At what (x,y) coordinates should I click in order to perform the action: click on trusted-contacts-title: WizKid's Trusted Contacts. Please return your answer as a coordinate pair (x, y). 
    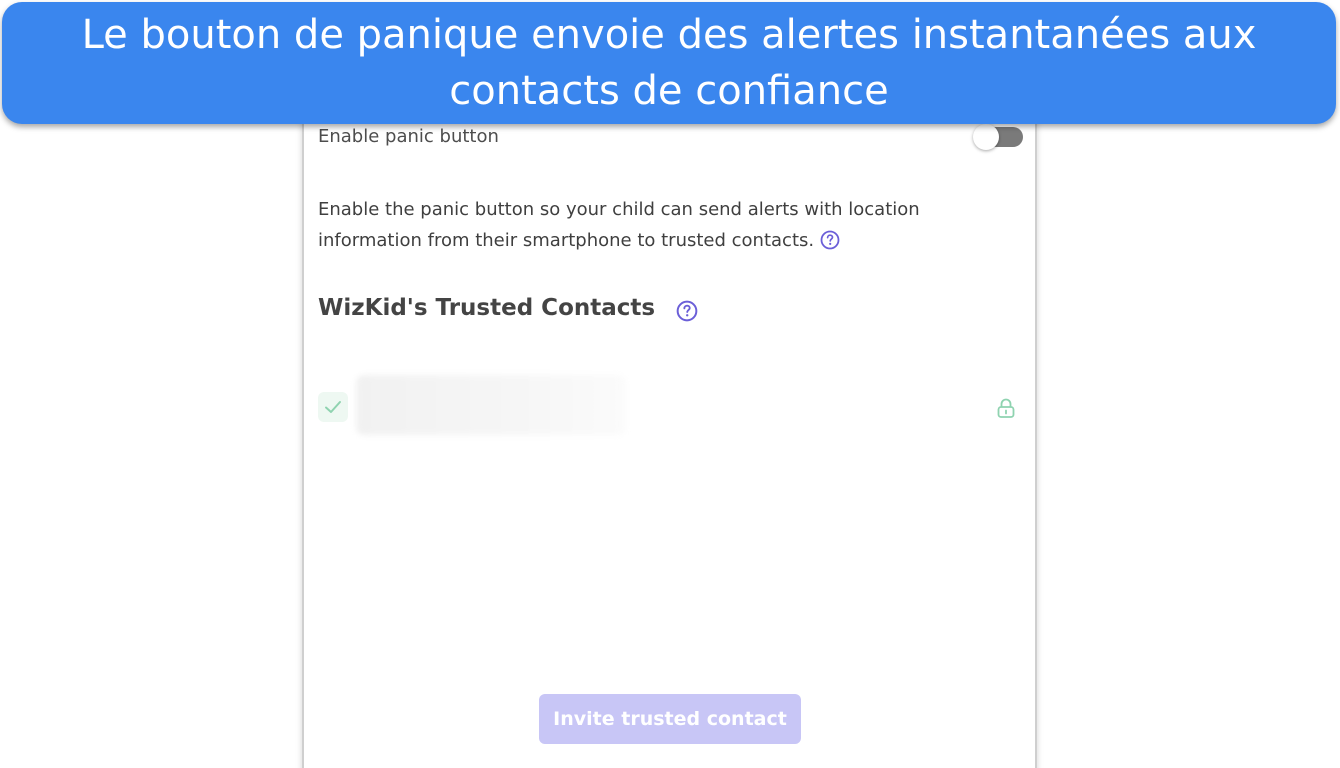
    Looking at the image, I should click on (487, 308).